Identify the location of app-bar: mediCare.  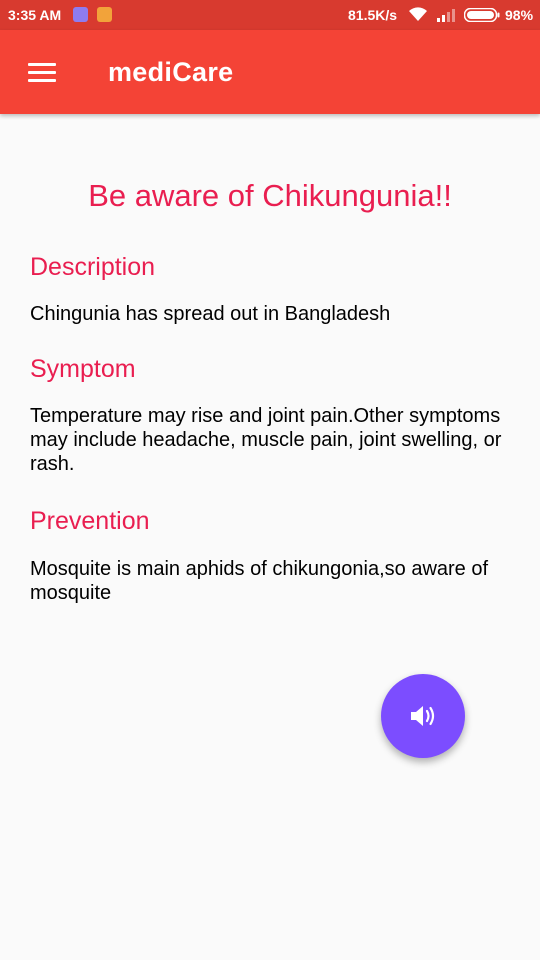
(270, 72).